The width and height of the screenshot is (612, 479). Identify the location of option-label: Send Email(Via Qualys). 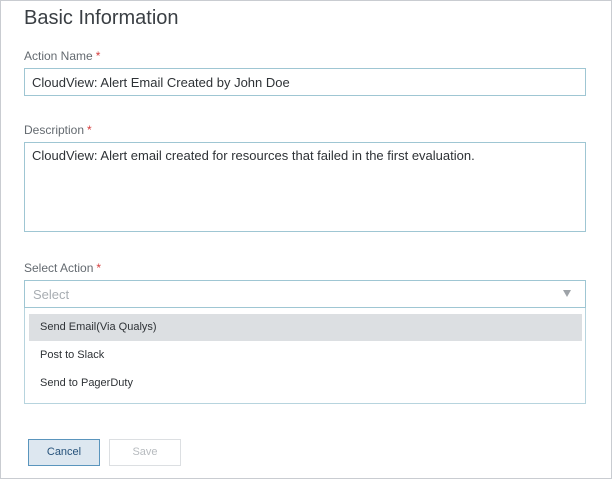
(98, 327).